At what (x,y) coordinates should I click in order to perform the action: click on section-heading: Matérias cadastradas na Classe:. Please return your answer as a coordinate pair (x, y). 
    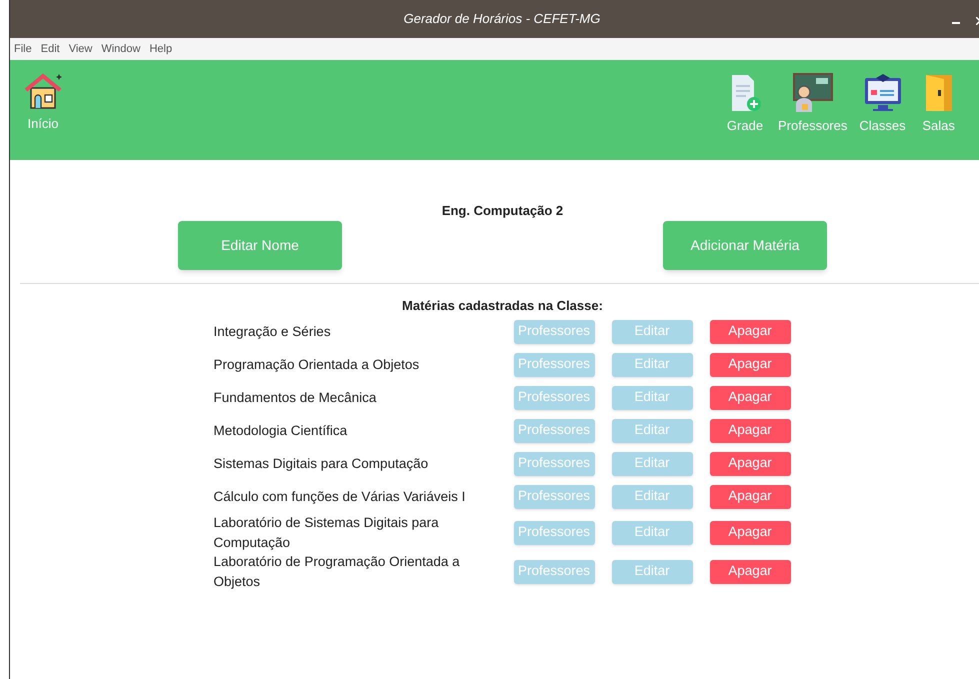
    Looking at the image, I should click on (502, 306).